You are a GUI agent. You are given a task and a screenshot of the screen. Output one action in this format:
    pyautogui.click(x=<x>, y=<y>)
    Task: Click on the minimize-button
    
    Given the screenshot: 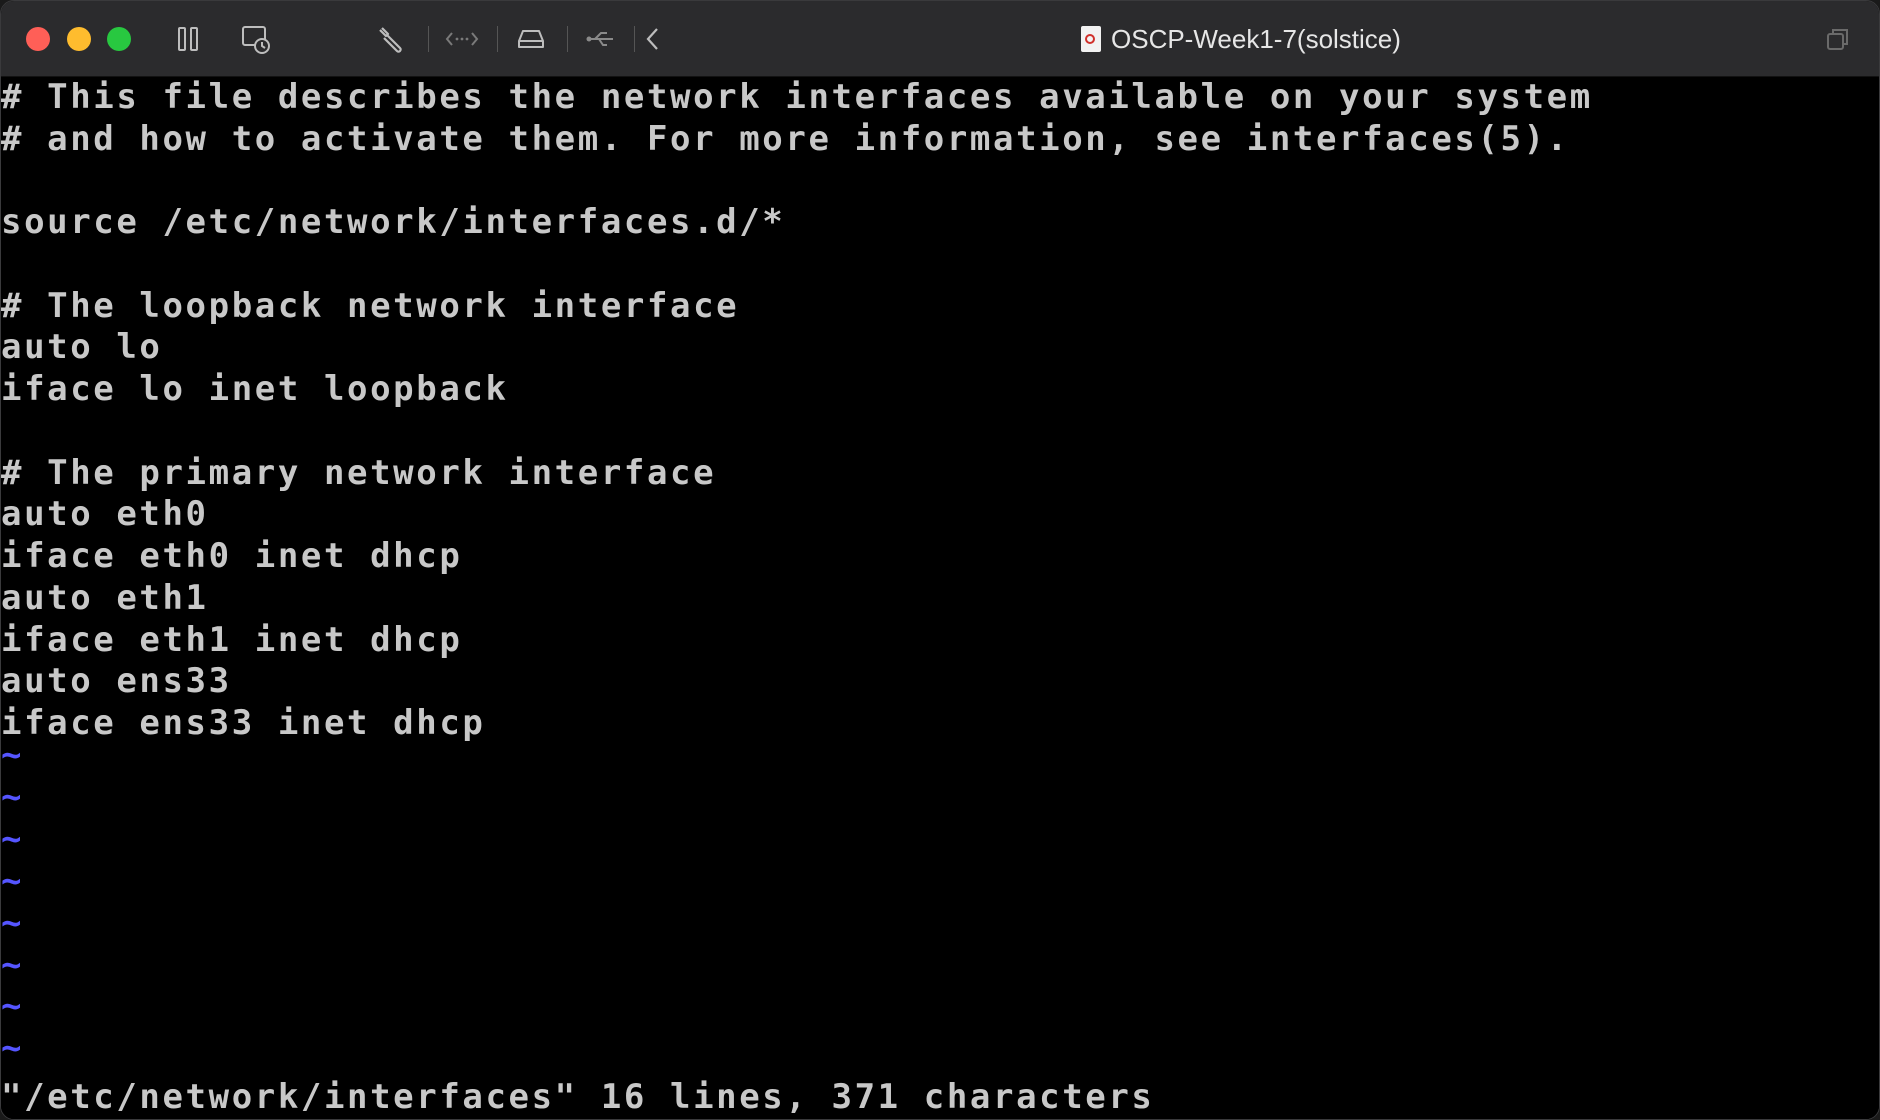 What is the action you would take?
    pyautogui.click(x=79, y=39)
    